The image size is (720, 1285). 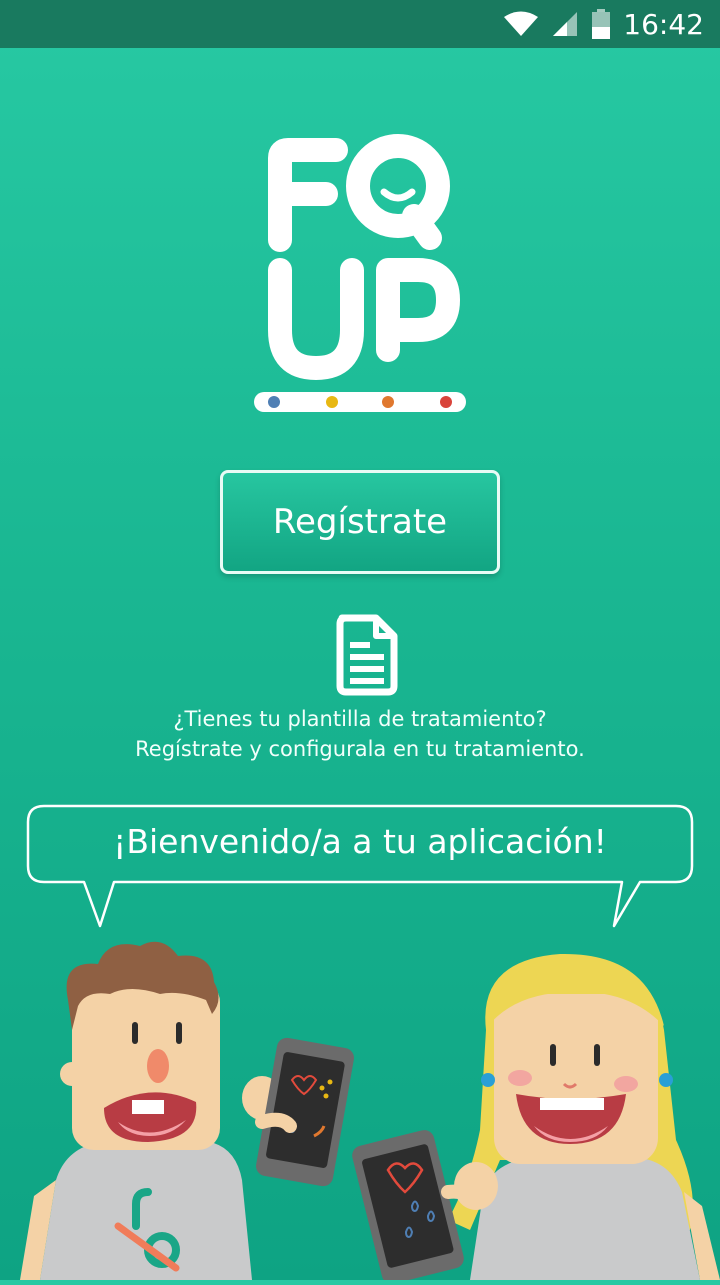 What do you see at coordinates (601, 24) in the screenshot?
I see `battery-icon` at bounding box center [601, 24].